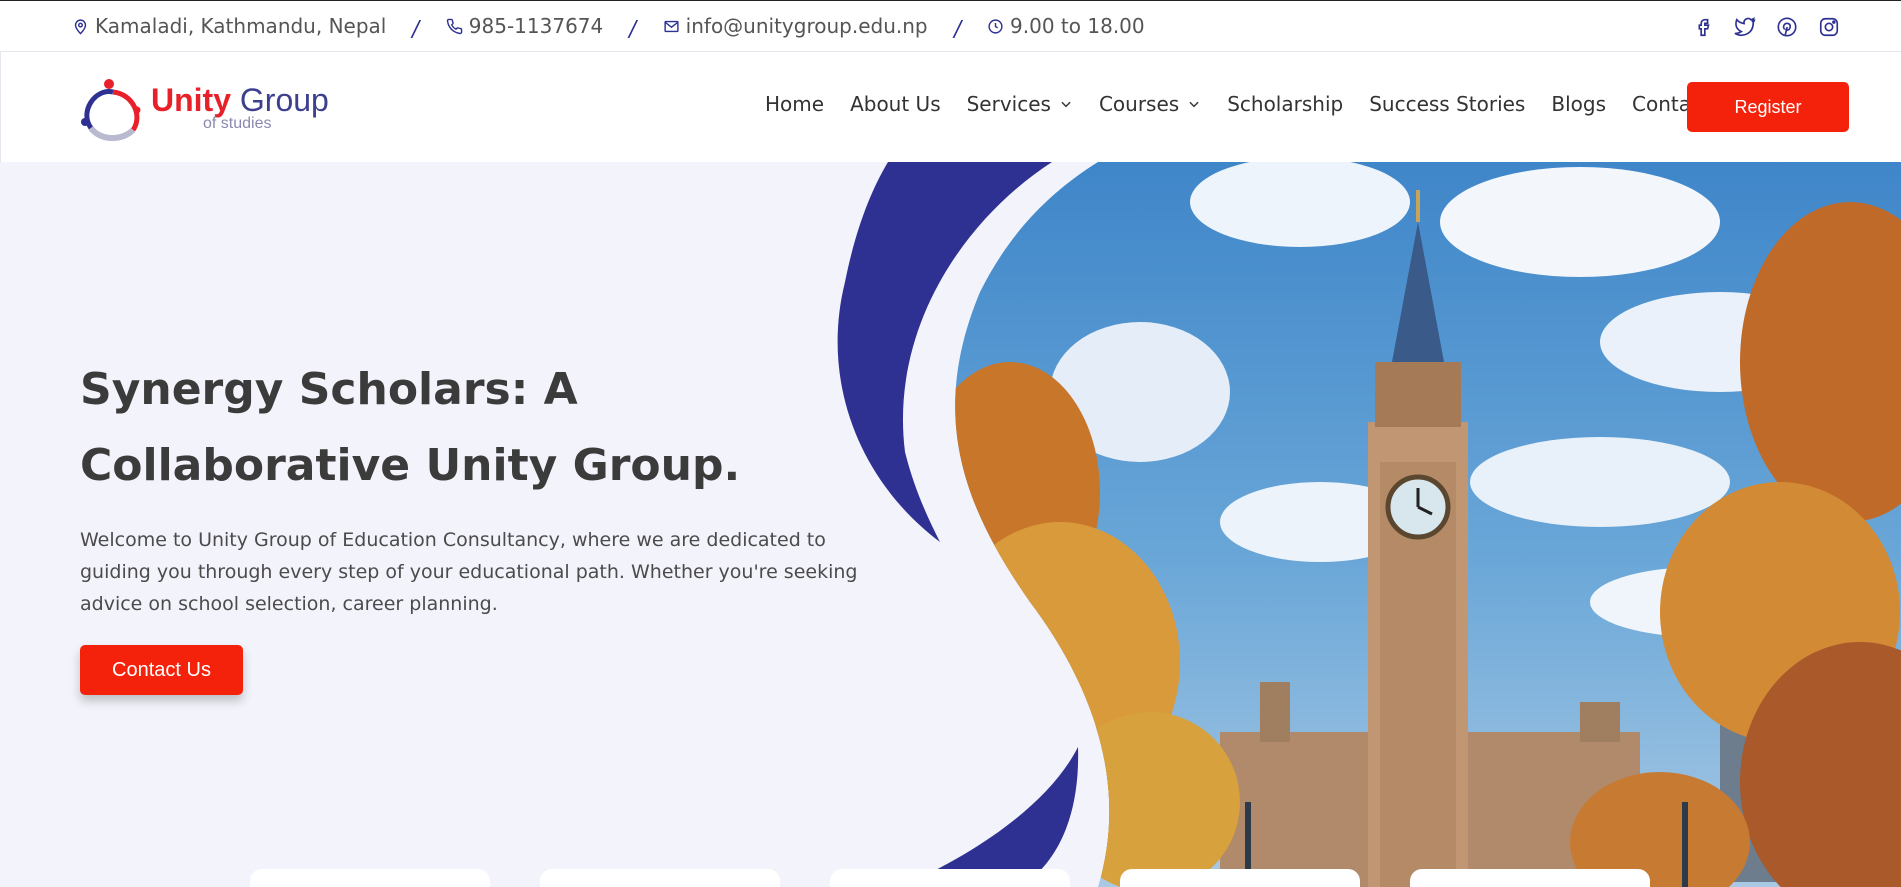  What do you see at coordinates (241, 26) in the screenshot?
I see `address-text: Kamaladi, Kathmandu, Nepal` at bounding box center [241, 26].